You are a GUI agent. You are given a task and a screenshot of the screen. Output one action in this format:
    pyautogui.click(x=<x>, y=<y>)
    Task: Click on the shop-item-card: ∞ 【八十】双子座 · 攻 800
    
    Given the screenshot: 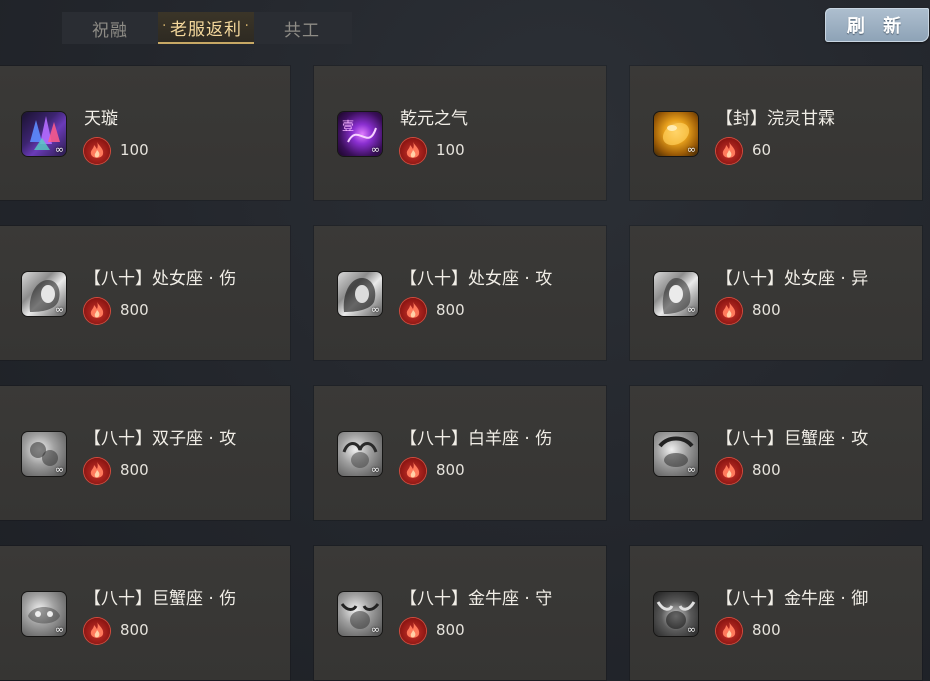 What is the action you would take?
    pyautogui.click(x=145, y=453)
    